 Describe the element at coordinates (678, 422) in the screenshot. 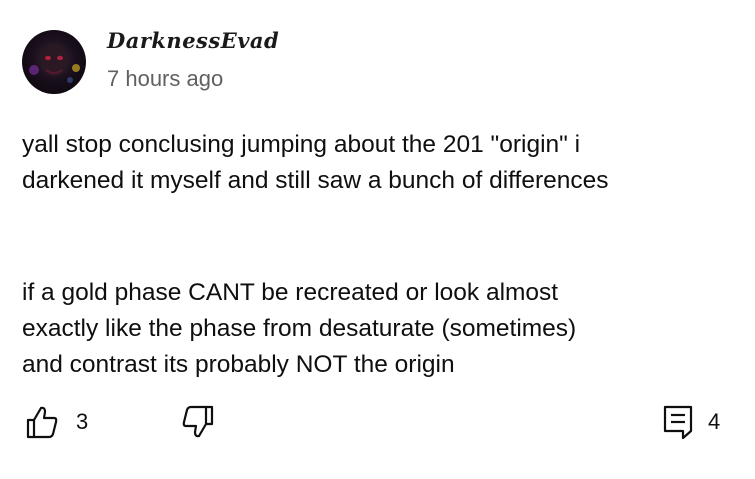

I see `comment-reply-icon` at that location.